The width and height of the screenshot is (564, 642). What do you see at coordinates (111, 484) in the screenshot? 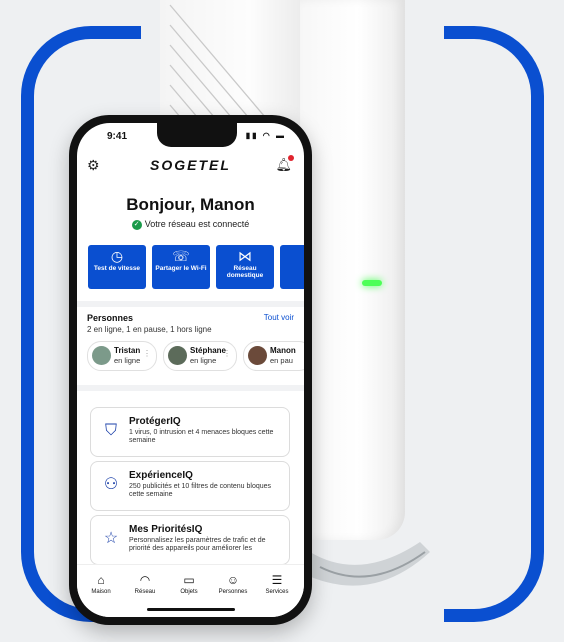
I see `users-gear-icon: ⚇` at bounding box center [111, 484].